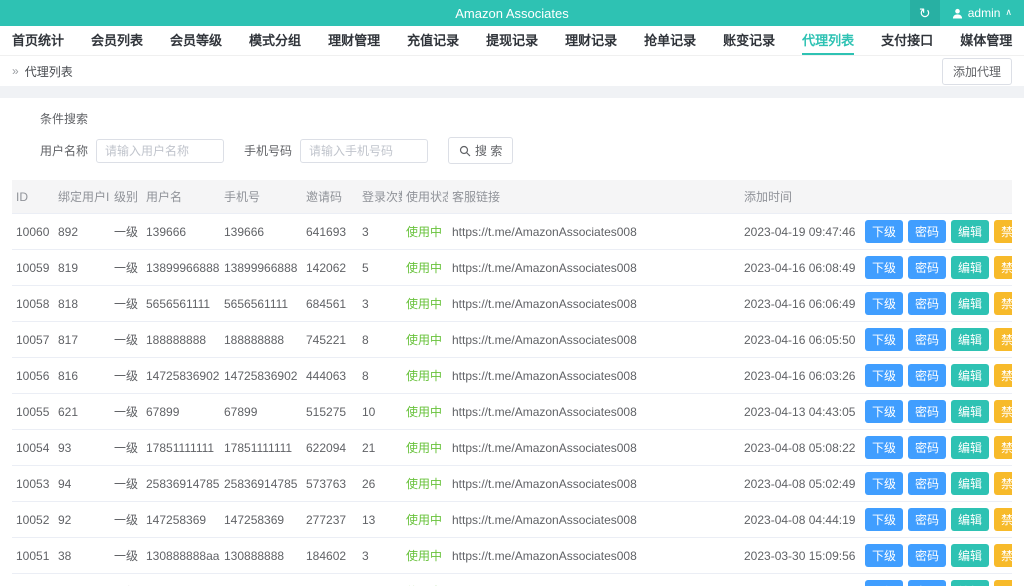  What do you see at coordinates (117, 40) in the screenshot?
I see `nav-item-2: 会员列表` at bounding box center [117, 40].